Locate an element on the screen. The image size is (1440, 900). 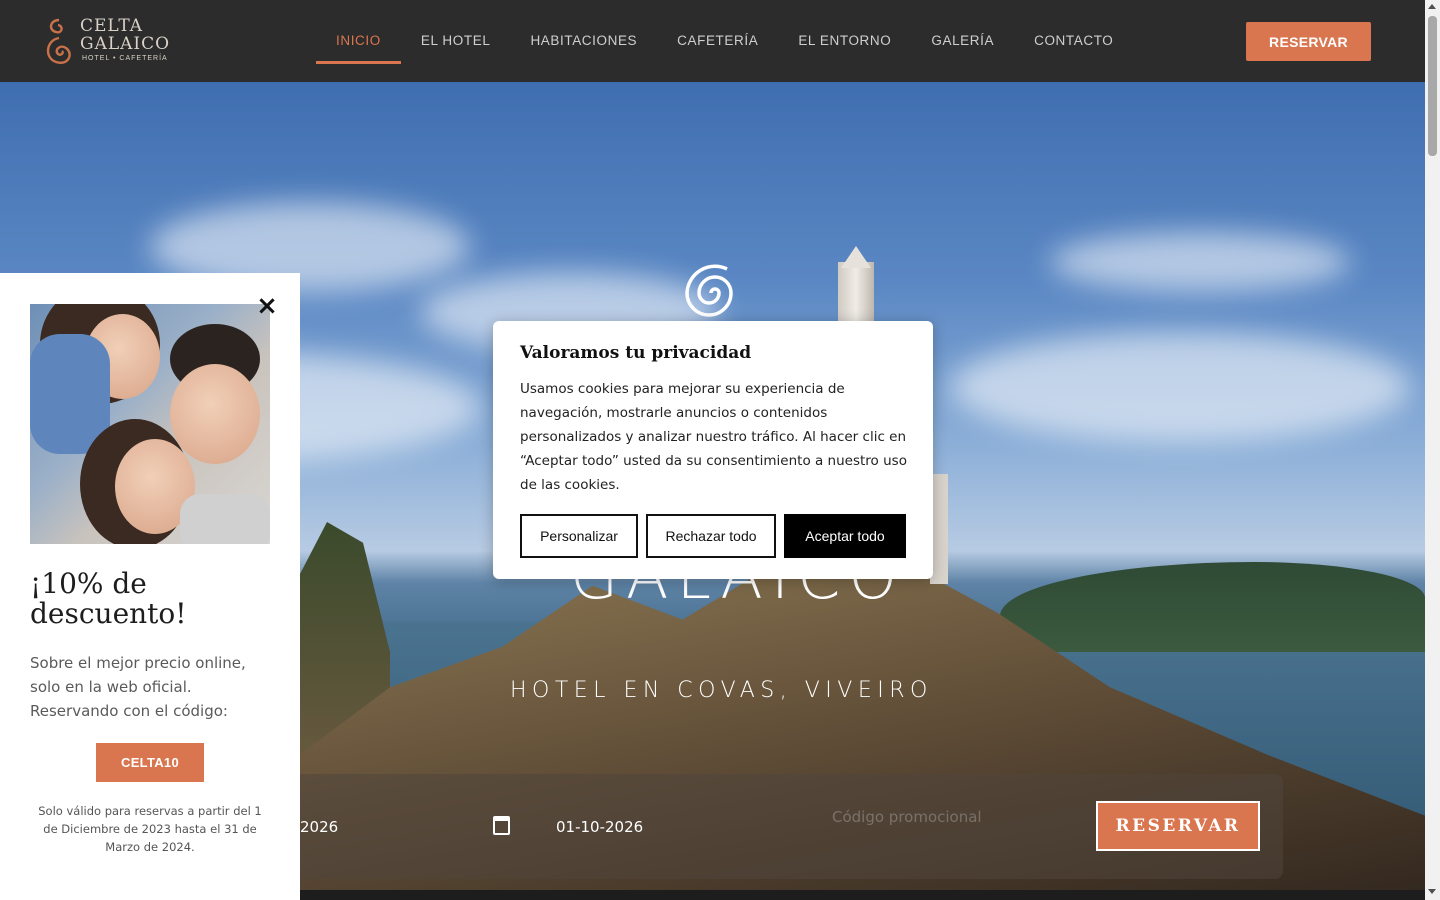
promo-code-button: CELTA10 is located at coordinates (150, 762).